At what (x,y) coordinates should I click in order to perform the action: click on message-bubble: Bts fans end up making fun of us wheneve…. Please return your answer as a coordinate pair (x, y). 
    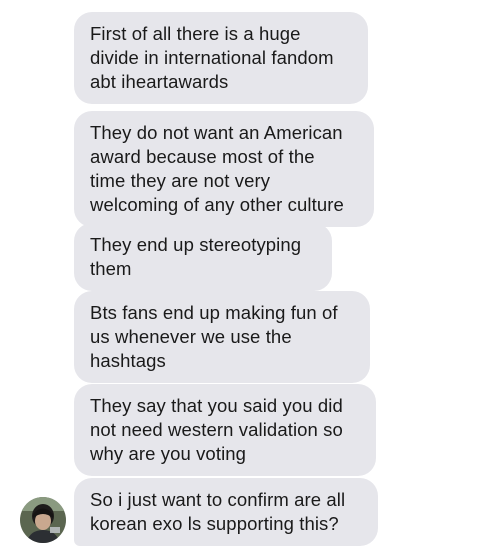
    Looking at the image, I should click on (222, 337).